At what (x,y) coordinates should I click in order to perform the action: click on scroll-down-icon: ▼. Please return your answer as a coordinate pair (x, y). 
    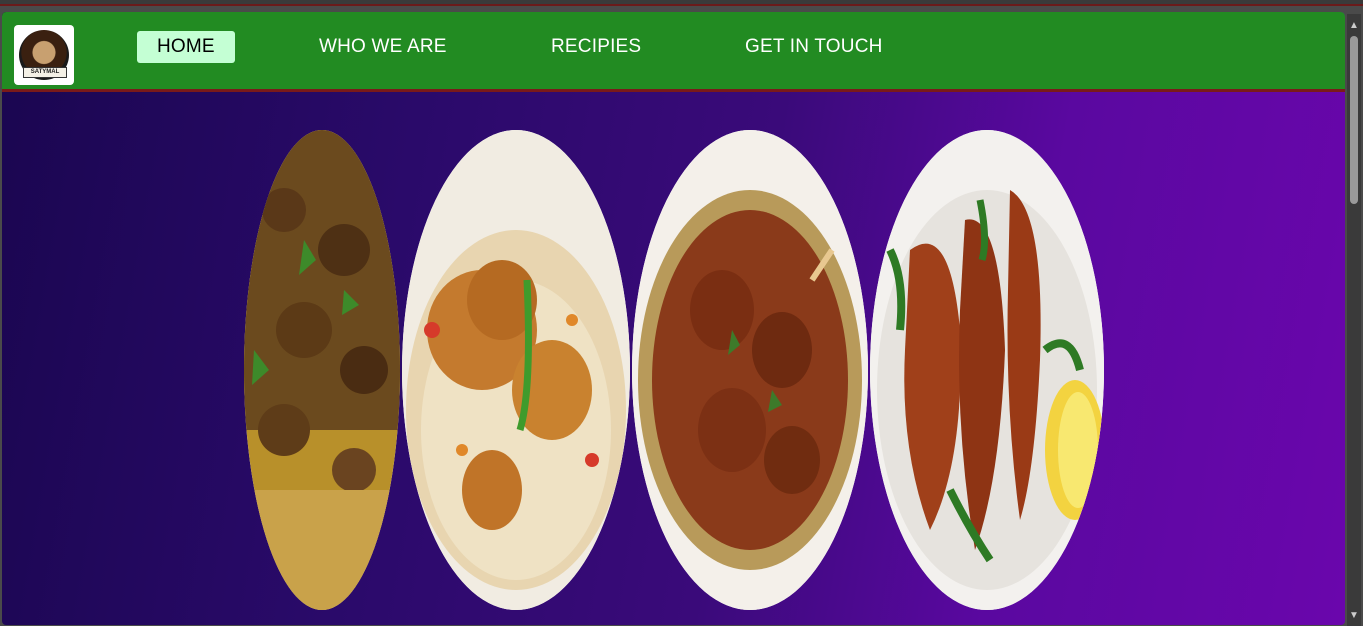
    Looking at the image, I should click on (1354, 616).